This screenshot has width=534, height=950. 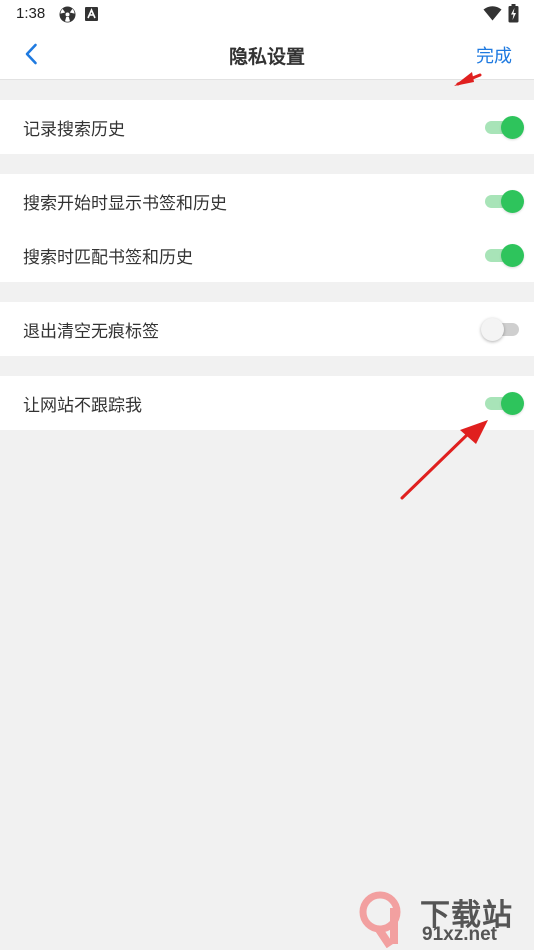 I want to click on setting-row-show-bookmarks-on-search-start: 搜索开始时显示书签和历史, so click(x=267, y=201).